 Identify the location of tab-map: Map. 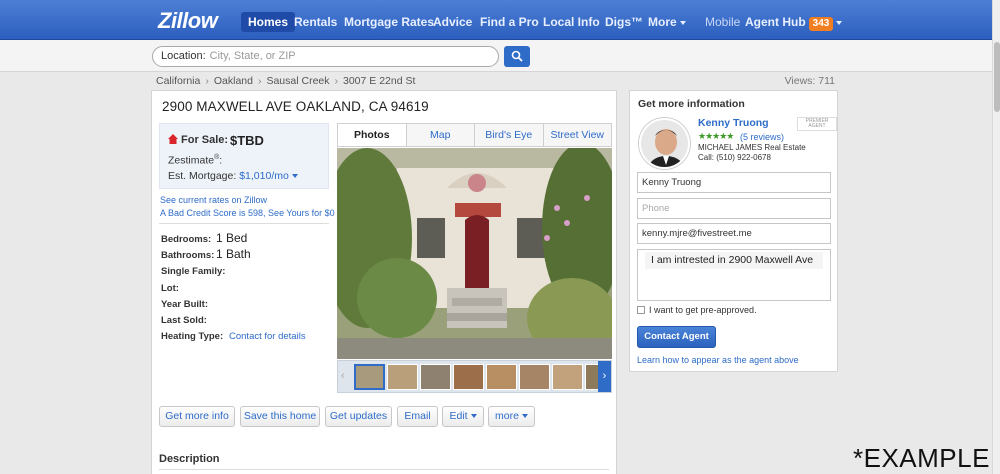
(441, 135).